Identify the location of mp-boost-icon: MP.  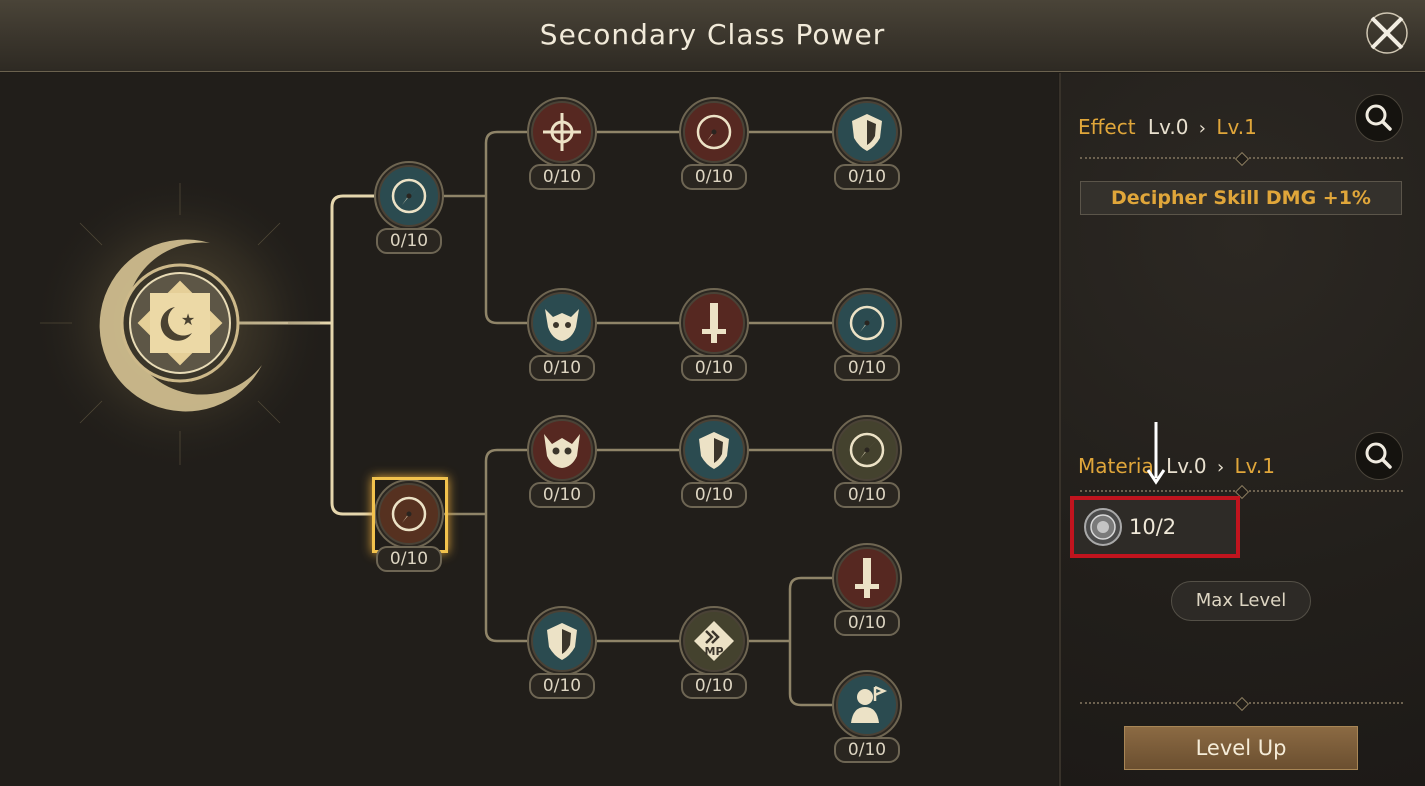
(714, 641).